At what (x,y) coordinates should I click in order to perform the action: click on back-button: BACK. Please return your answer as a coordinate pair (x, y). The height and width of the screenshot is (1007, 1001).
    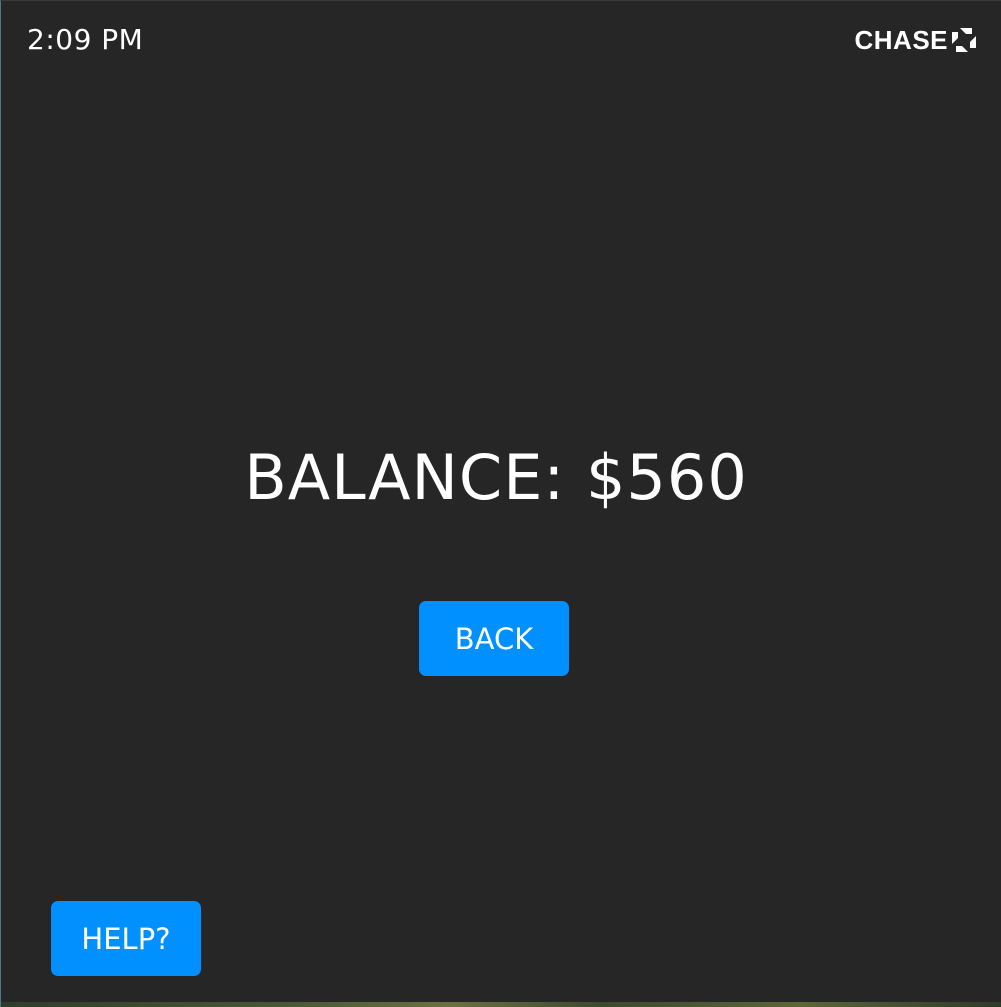
    Looking at the image, I should click on (494, 638).